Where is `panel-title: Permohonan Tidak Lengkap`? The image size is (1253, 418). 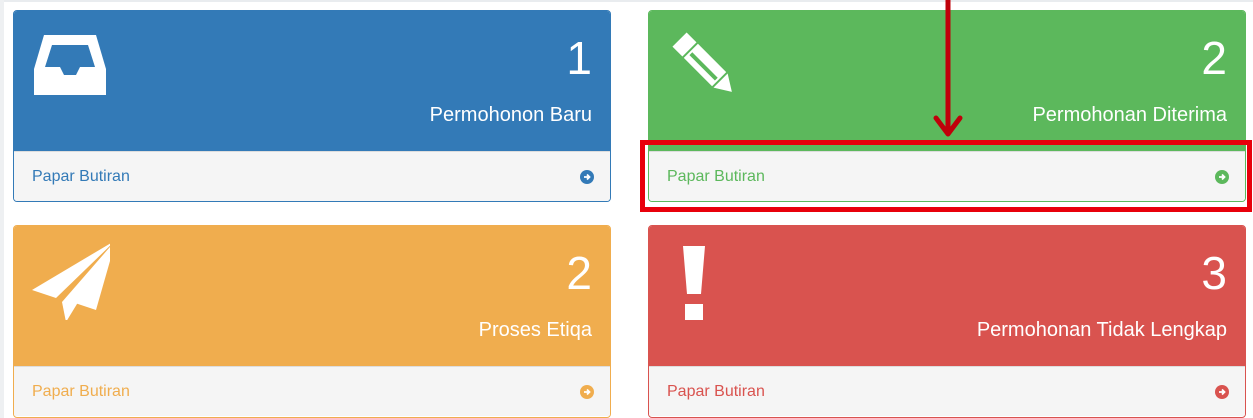 panel-title: Permohonan Tidak Lengkap is located at coordinates (1101, 330).